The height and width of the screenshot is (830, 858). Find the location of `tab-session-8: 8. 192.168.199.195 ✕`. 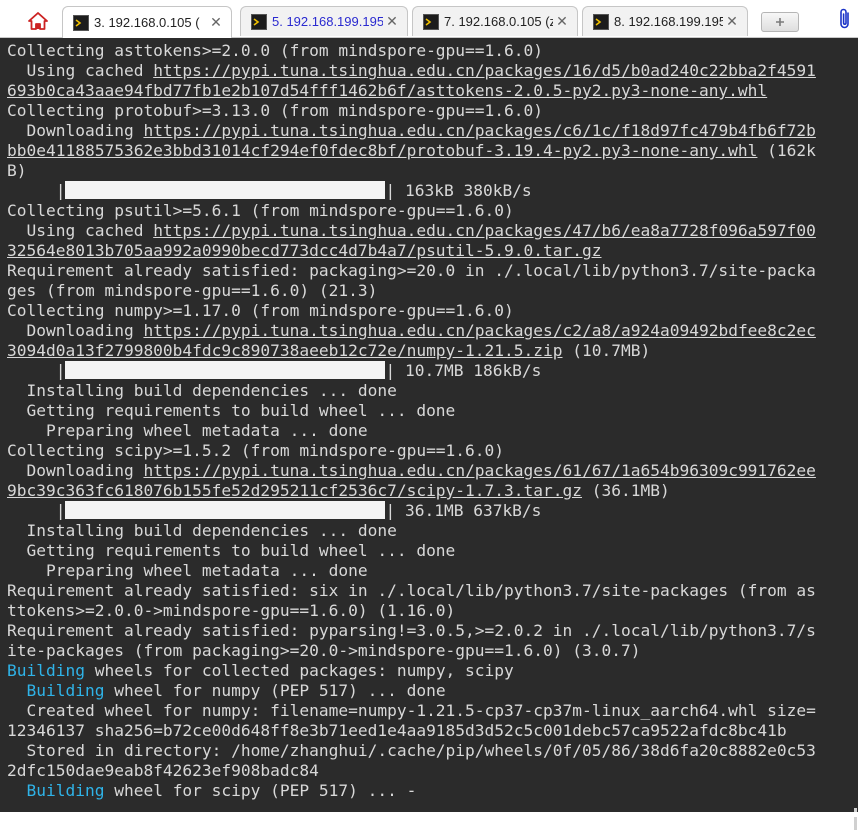

tab-session-8: 8. 192.168.199.195 ✕ is located at coordinates (665, 21).